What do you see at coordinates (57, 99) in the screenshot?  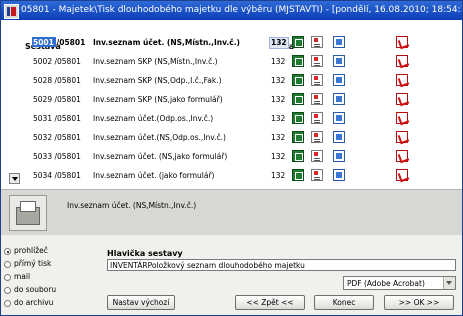 I see `report-code: 5029 /05801` at bounding box center [57, 99].